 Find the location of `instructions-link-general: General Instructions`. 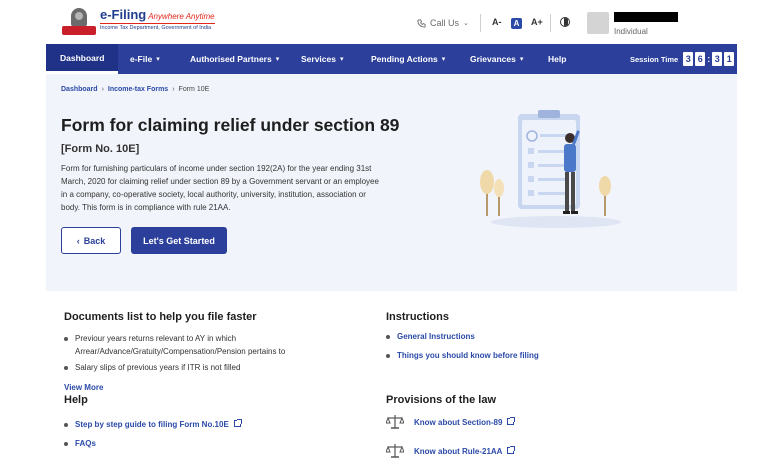

instructions-link-general: General Instructions is located at coordinates (430, 336).